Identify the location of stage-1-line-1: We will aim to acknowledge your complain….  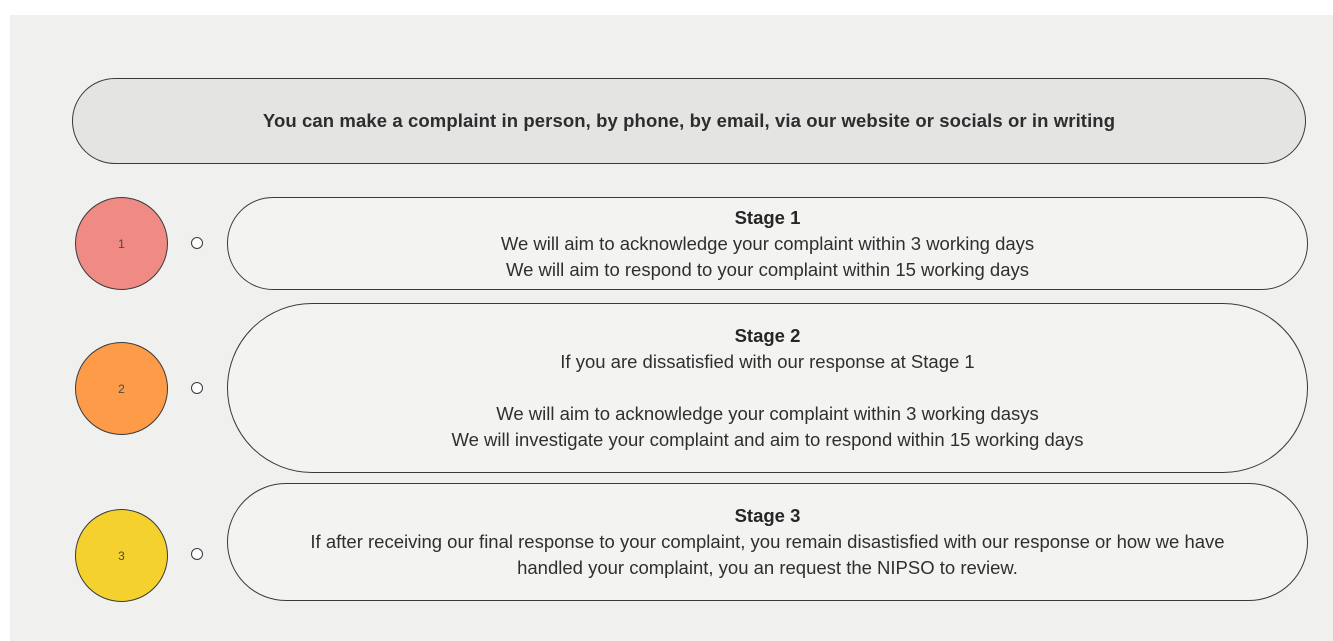
(767, 243).